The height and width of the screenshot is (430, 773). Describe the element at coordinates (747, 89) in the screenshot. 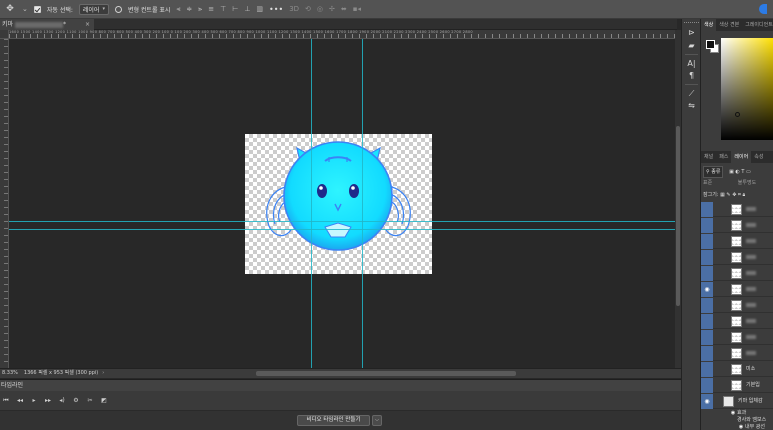

I see `color-picker-field` at that location.